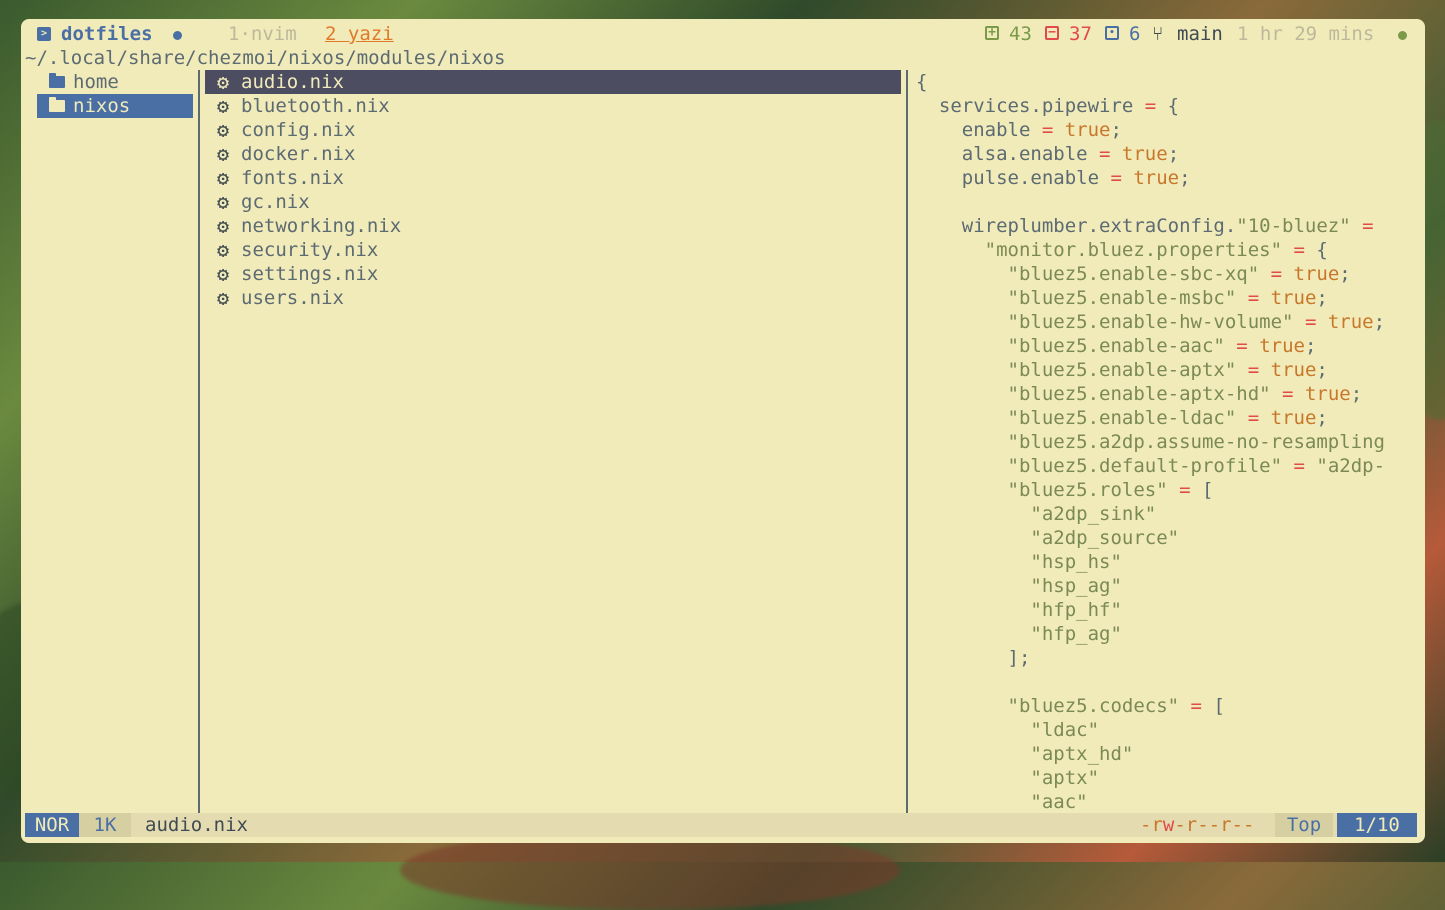  What do you see at coordinates (907, 441) in the screenshot?
I see `pane-divider` at bounding box center [907, 441].